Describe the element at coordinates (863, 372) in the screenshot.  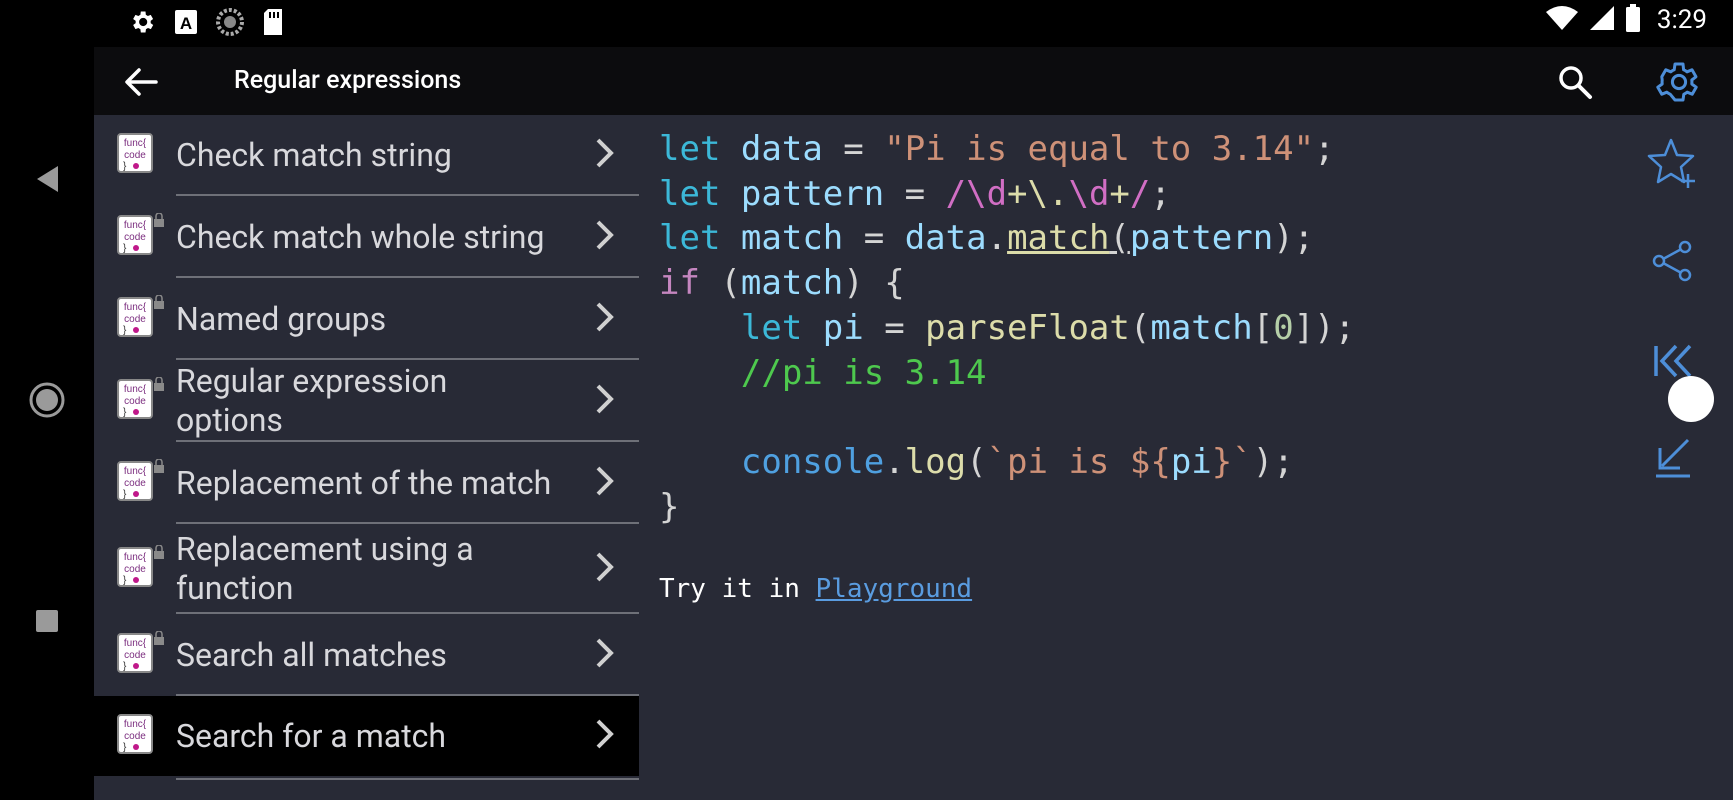
I see `code-line-6: //pi is 3.14` at that location.